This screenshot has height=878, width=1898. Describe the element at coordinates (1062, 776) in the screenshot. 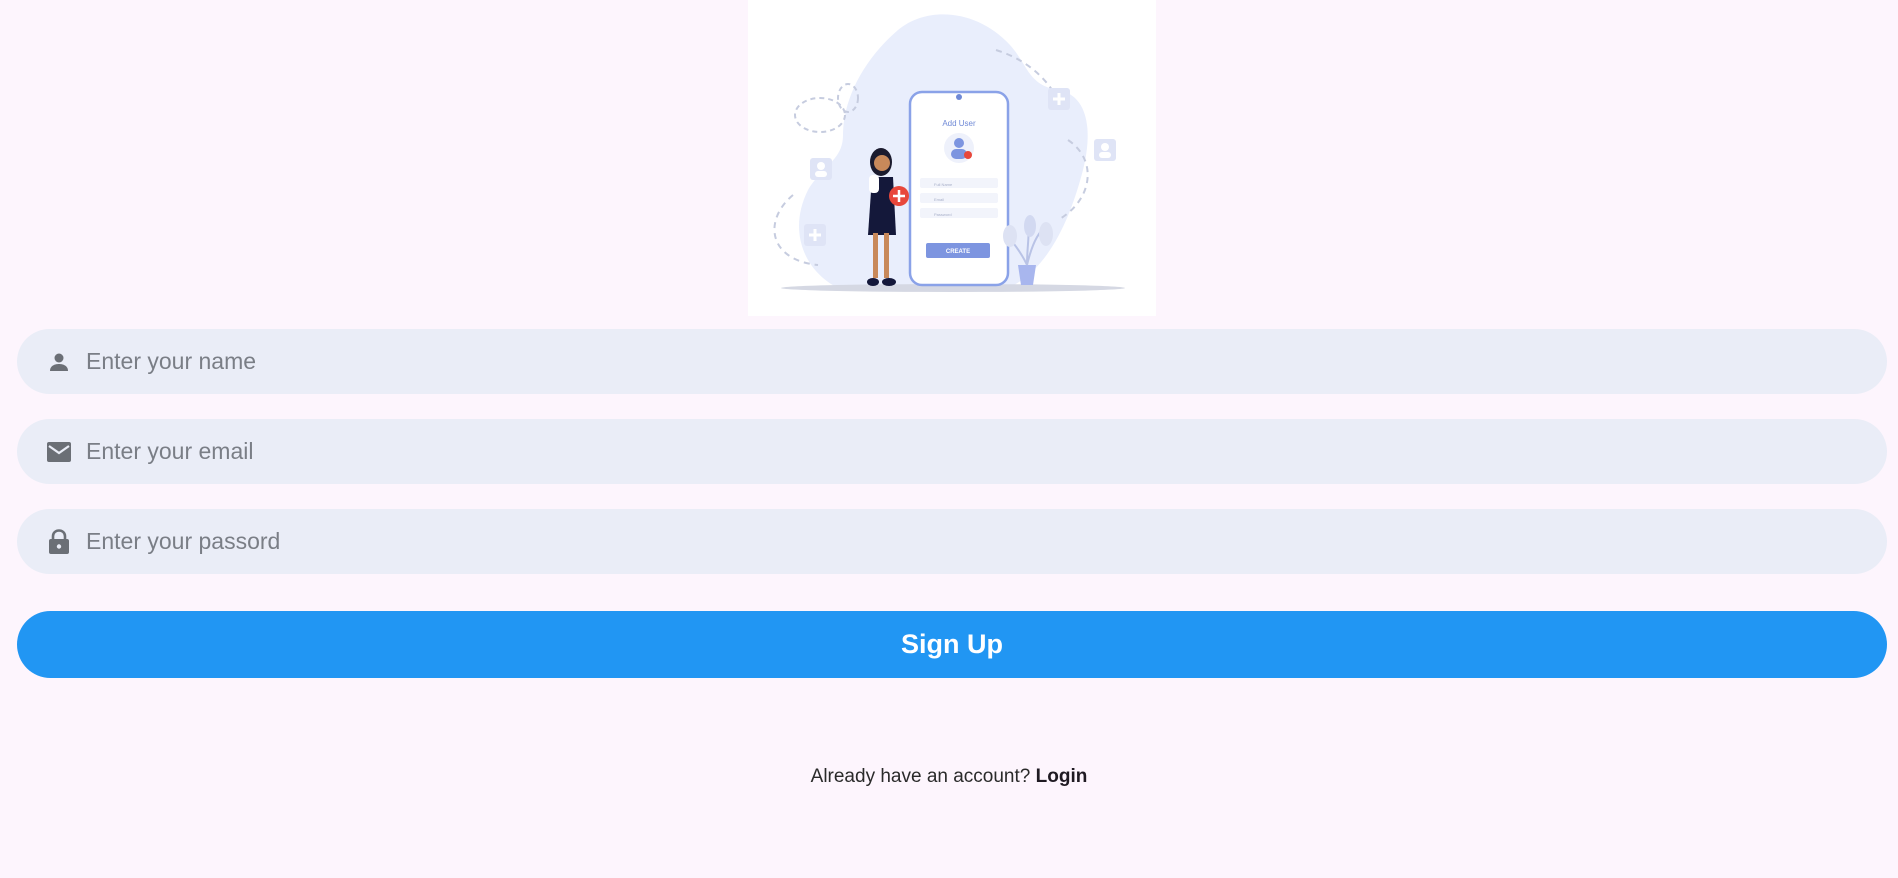

I see `login-link: Login` at that location.